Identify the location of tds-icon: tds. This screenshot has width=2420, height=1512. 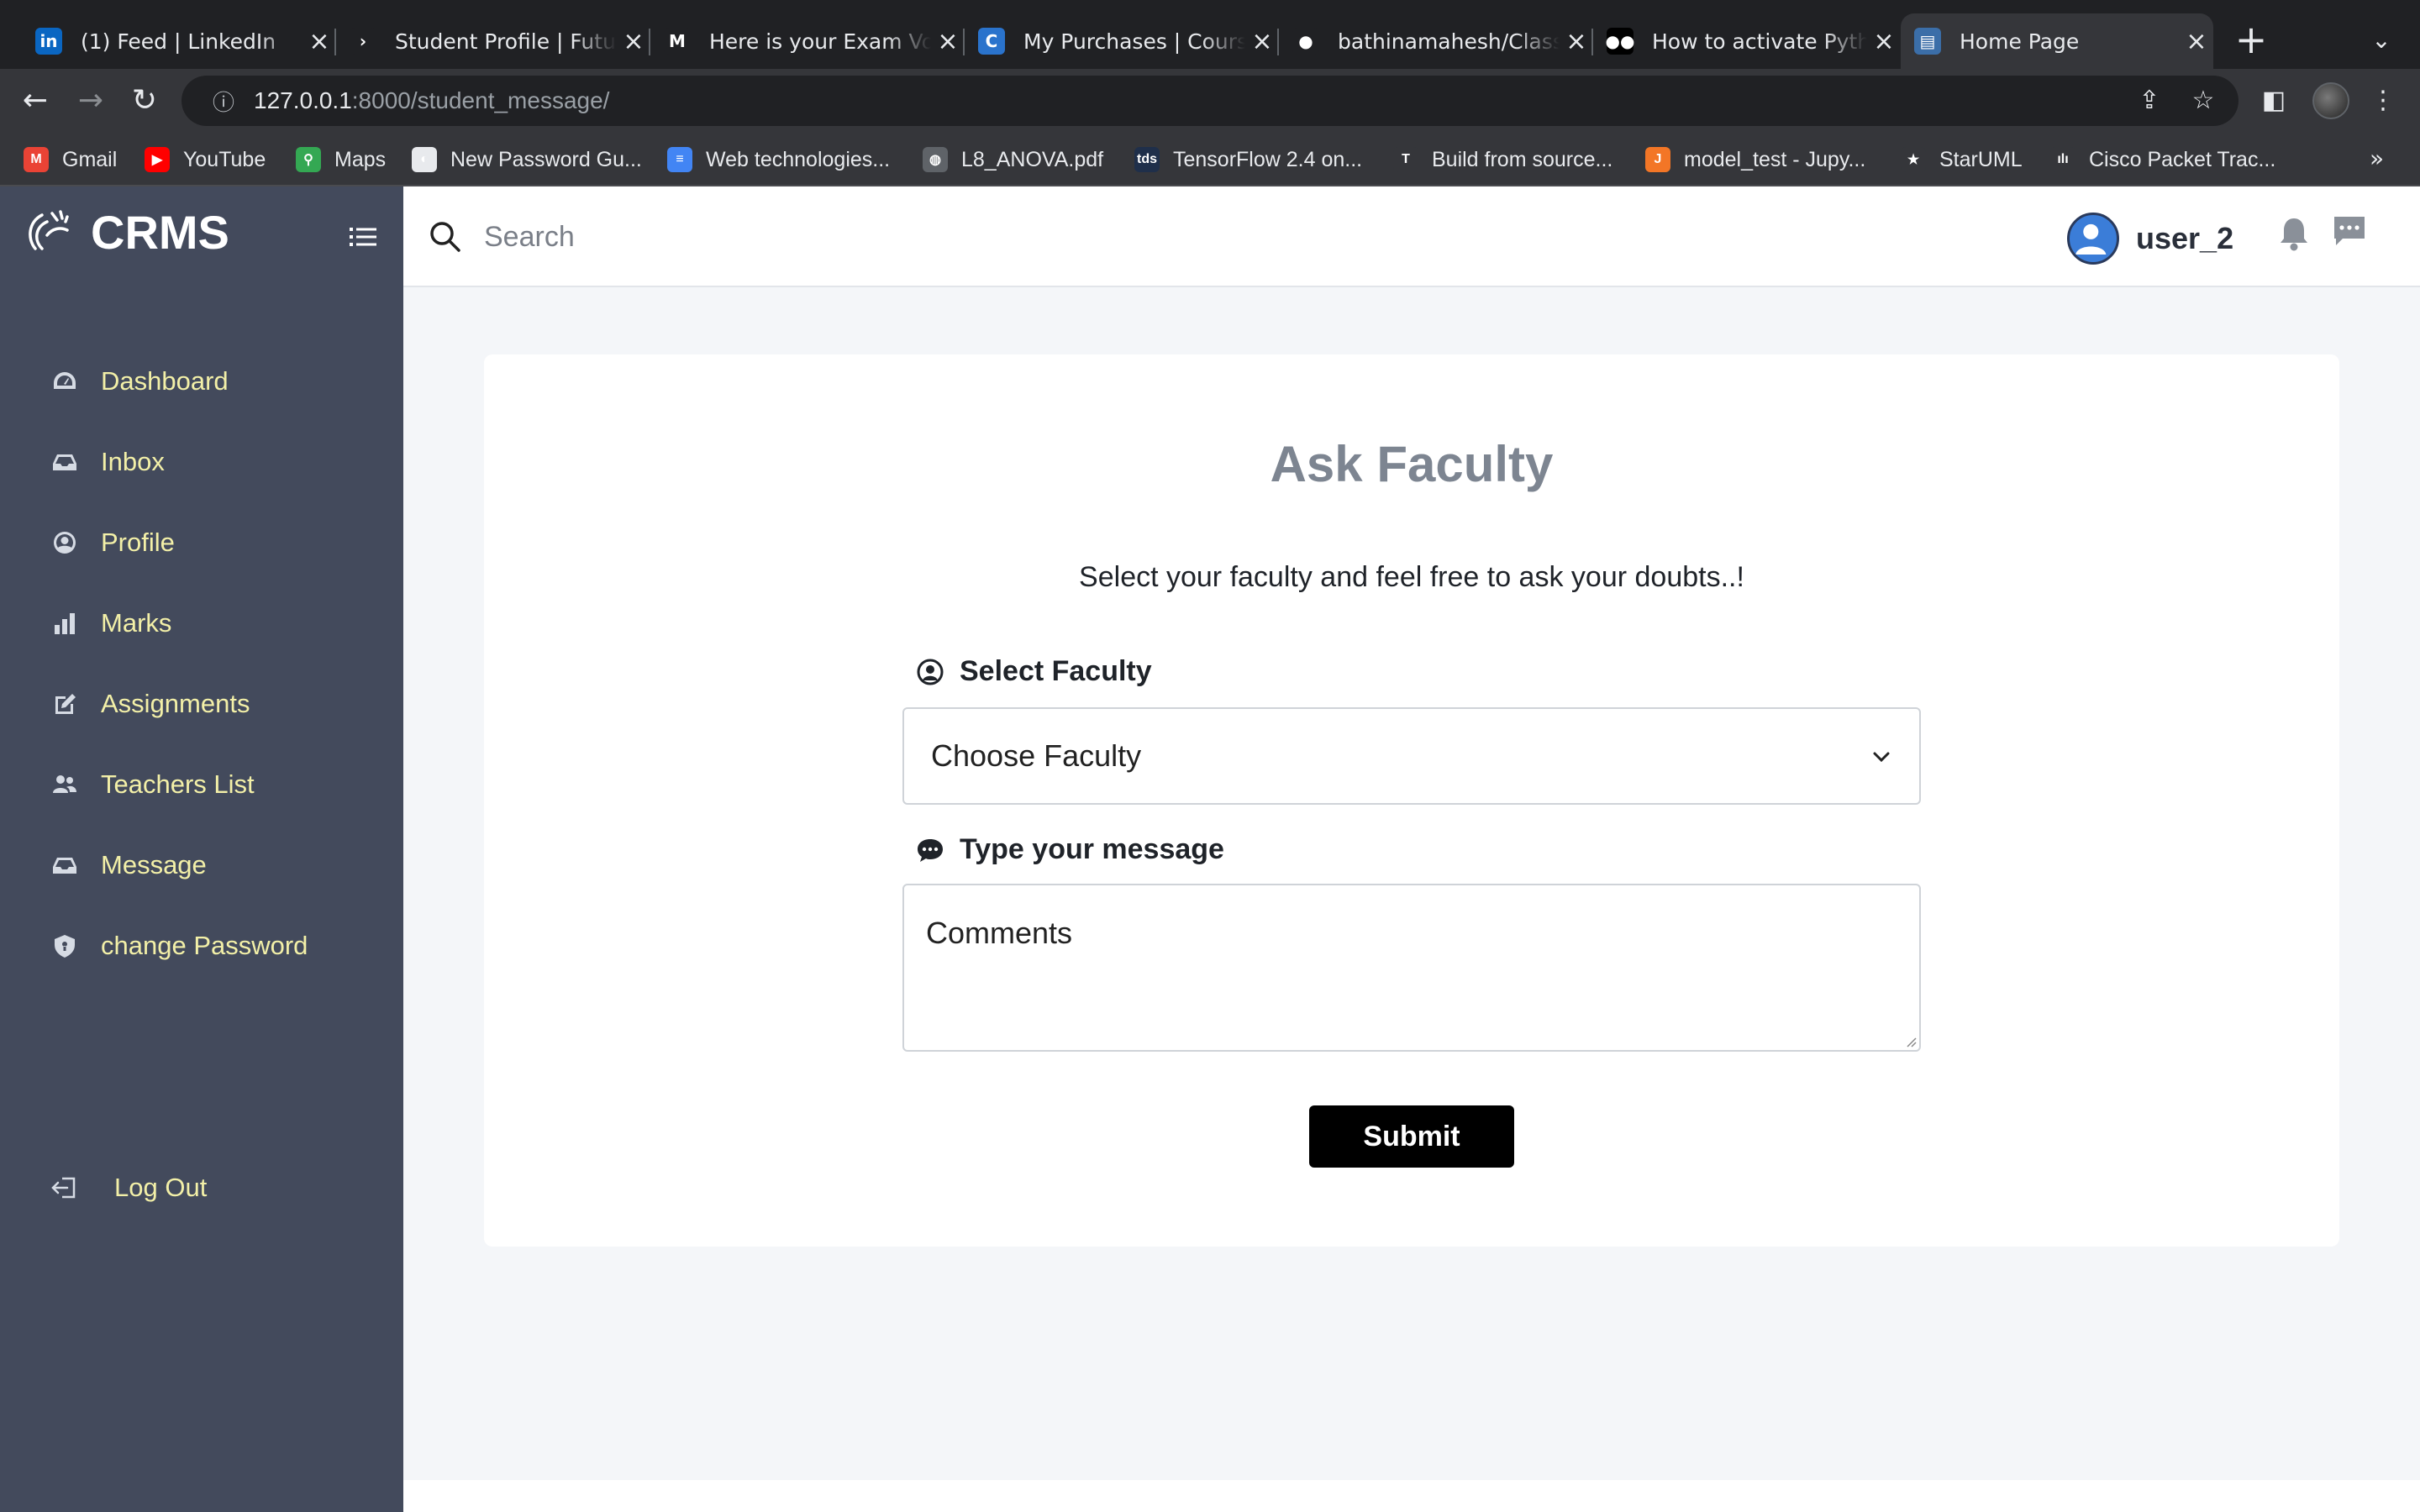
(1147, 159).